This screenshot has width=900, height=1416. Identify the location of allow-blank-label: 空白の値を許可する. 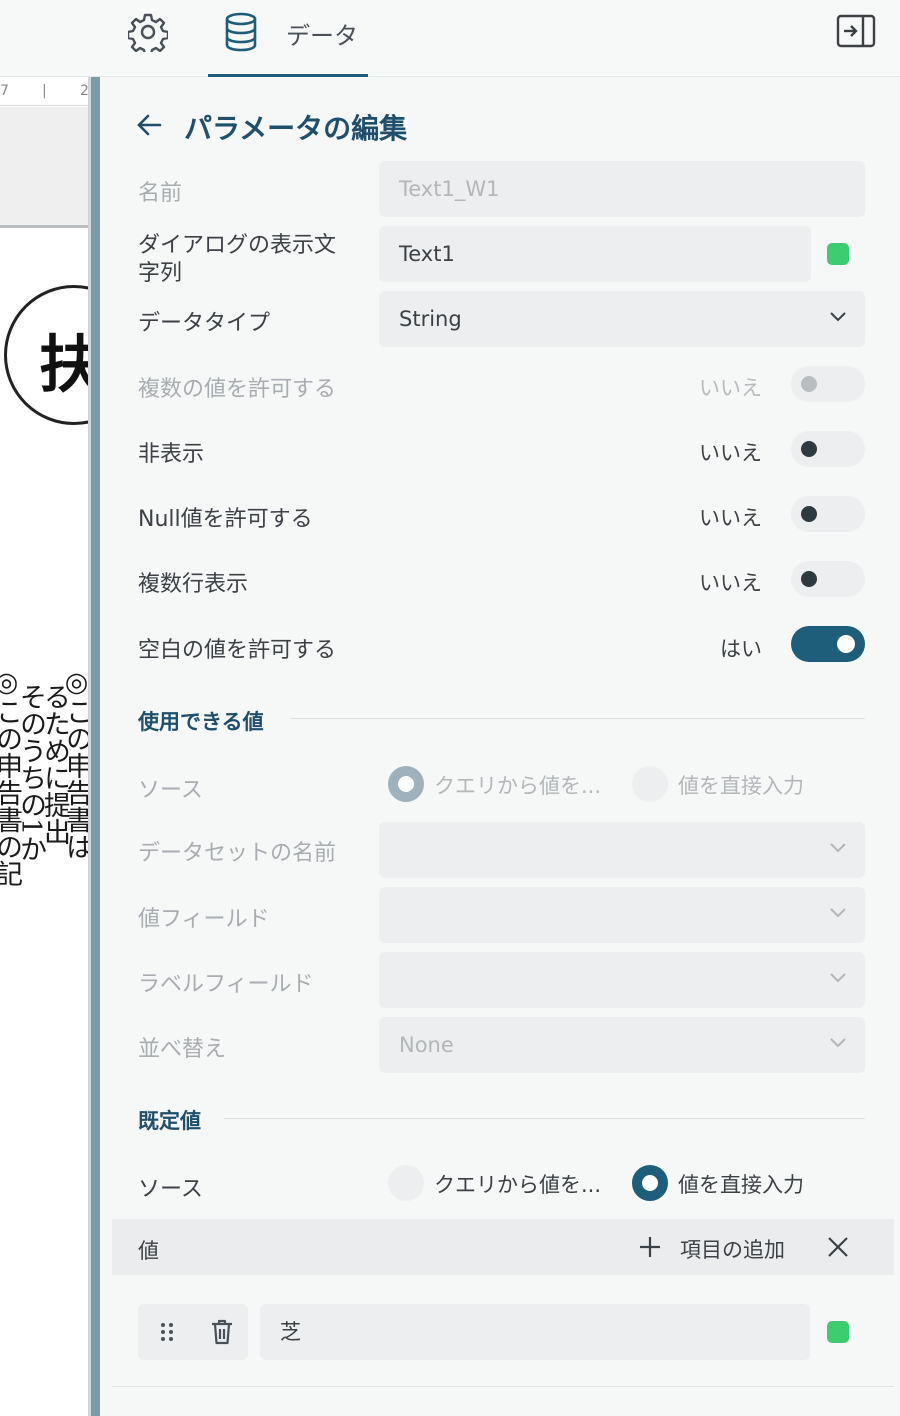
(237, 650).